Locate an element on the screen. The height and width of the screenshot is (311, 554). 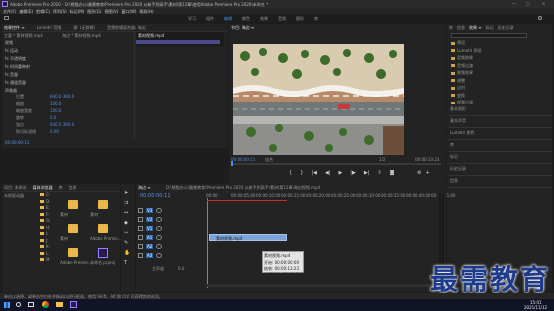
effect-section: fx 通道音量 is located at coordinates (17, 83).